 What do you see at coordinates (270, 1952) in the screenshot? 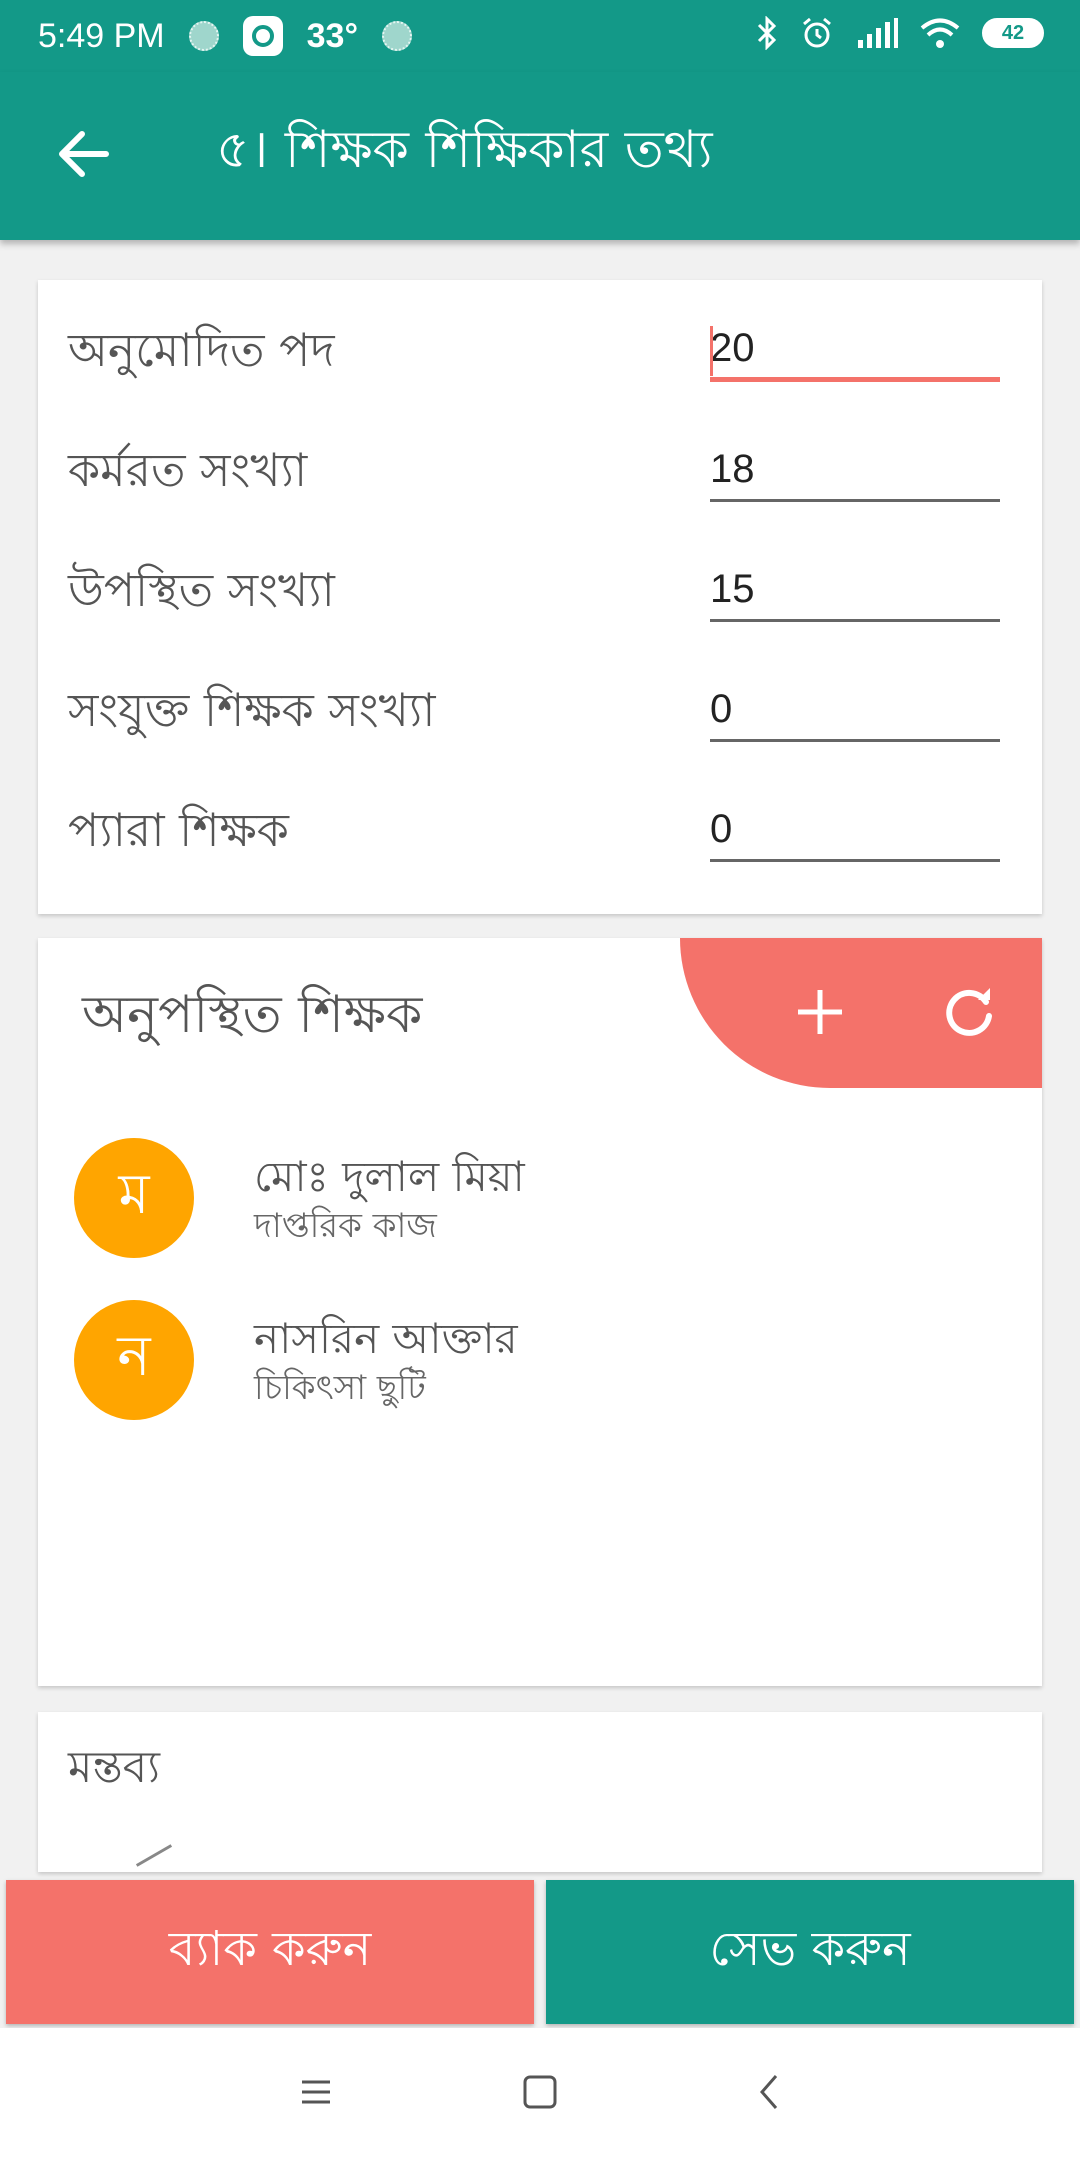
I see `back-button: ব্যাক করুন` at bounding box center [270, 1952].